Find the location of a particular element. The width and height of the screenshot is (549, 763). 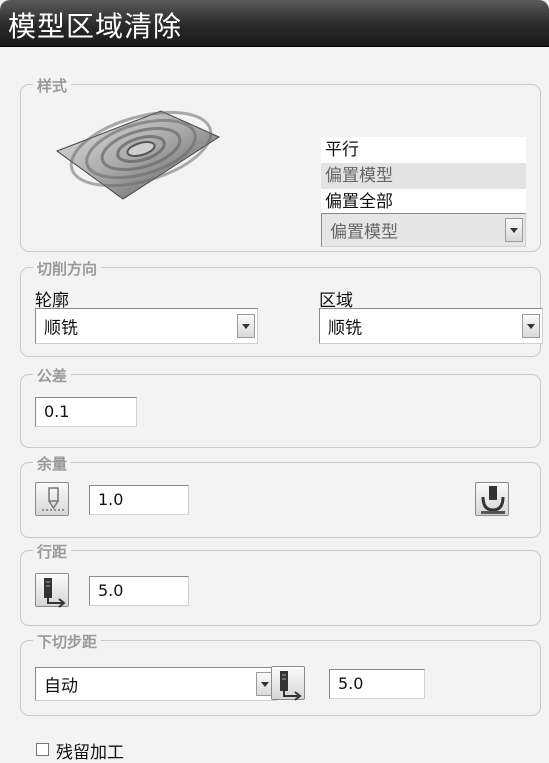

style-dropdown: 偏置模型 is located at coordinates (423, 230).